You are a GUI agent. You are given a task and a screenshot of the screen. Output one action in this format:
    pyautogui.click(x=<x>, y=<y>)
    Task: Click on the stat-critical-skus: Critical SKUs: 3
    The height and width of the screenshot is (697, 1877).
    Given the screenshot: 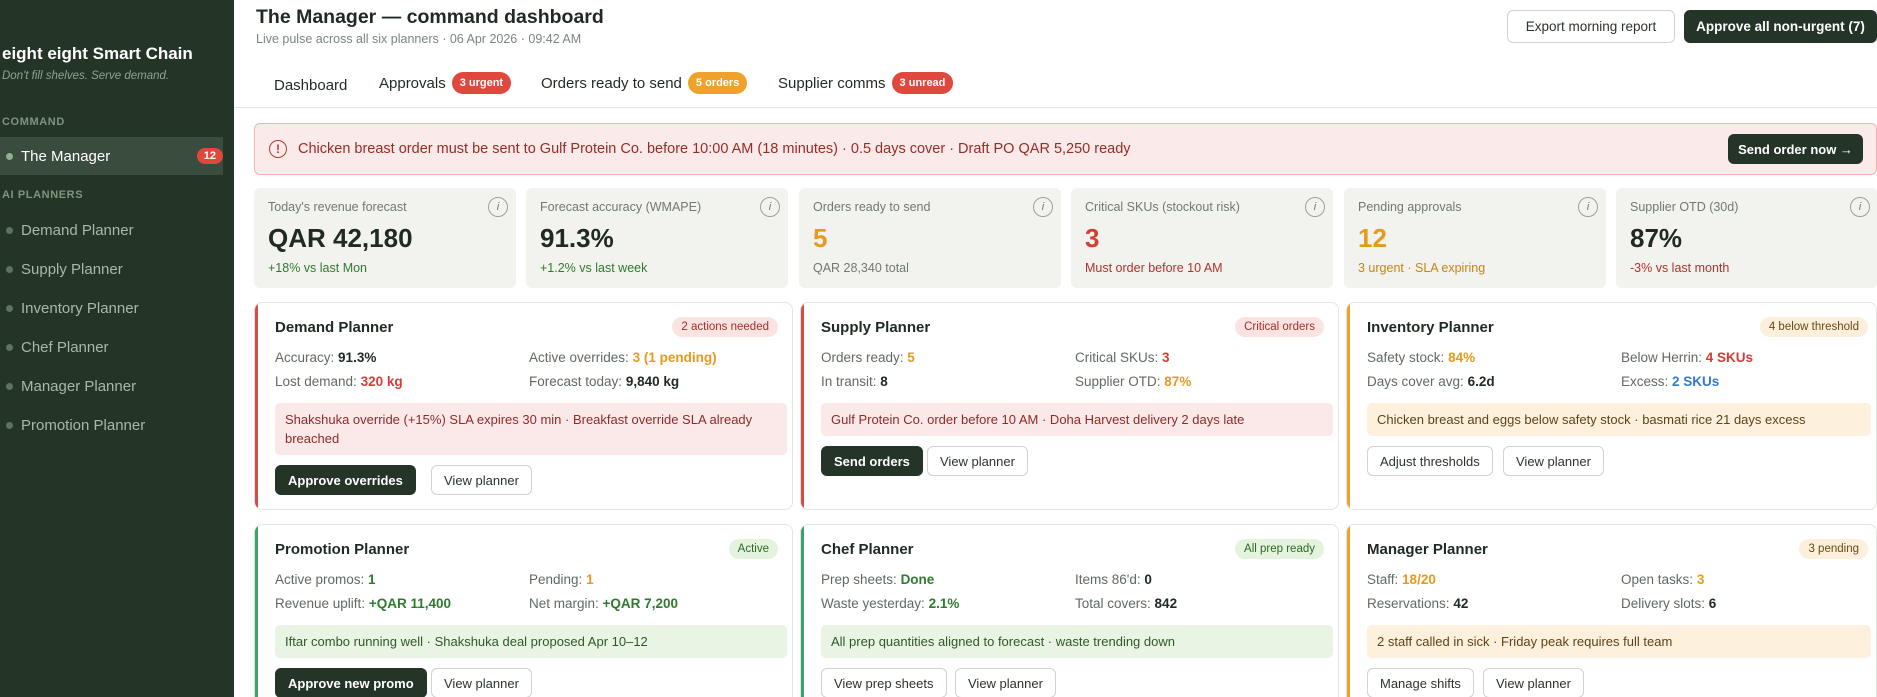 What is the action you would take?
    pyautogui.click(x=1122, y=357)
    